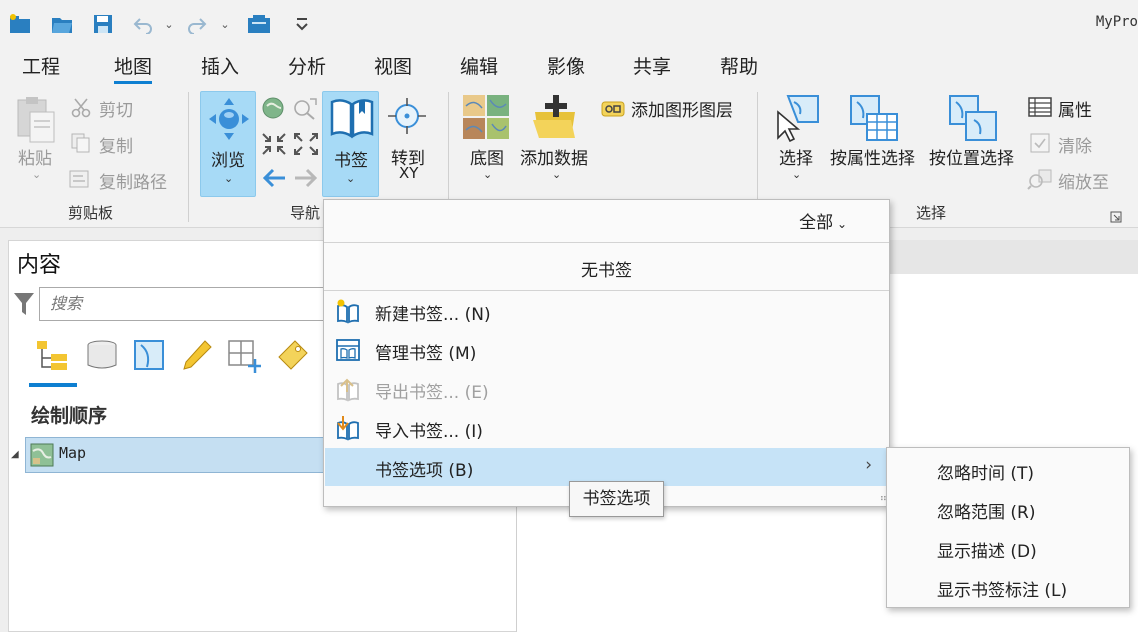  What do you see at coordinates (433, 315) in the screenshot?
I see `new-bookmark-label: 新建书签... (N)` at bounding box center [433, 315].